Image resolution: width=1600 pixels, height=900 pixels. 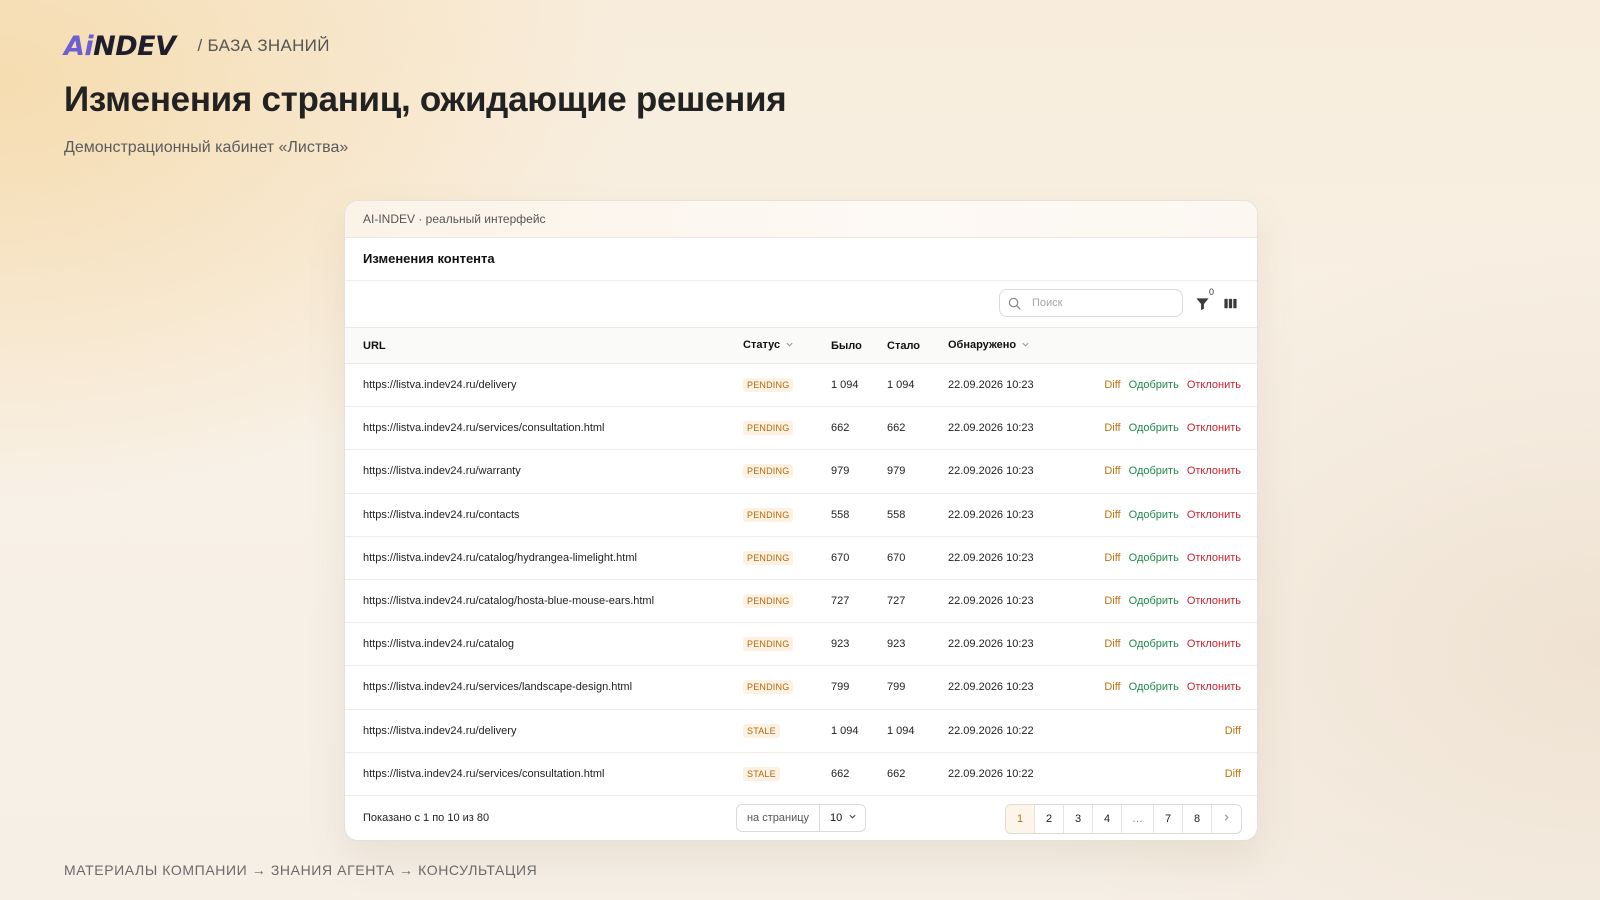 What do you see at coordinates (840, 644) in the screenshot?
I see `row-before: 923` at bounding box center [840, 644].